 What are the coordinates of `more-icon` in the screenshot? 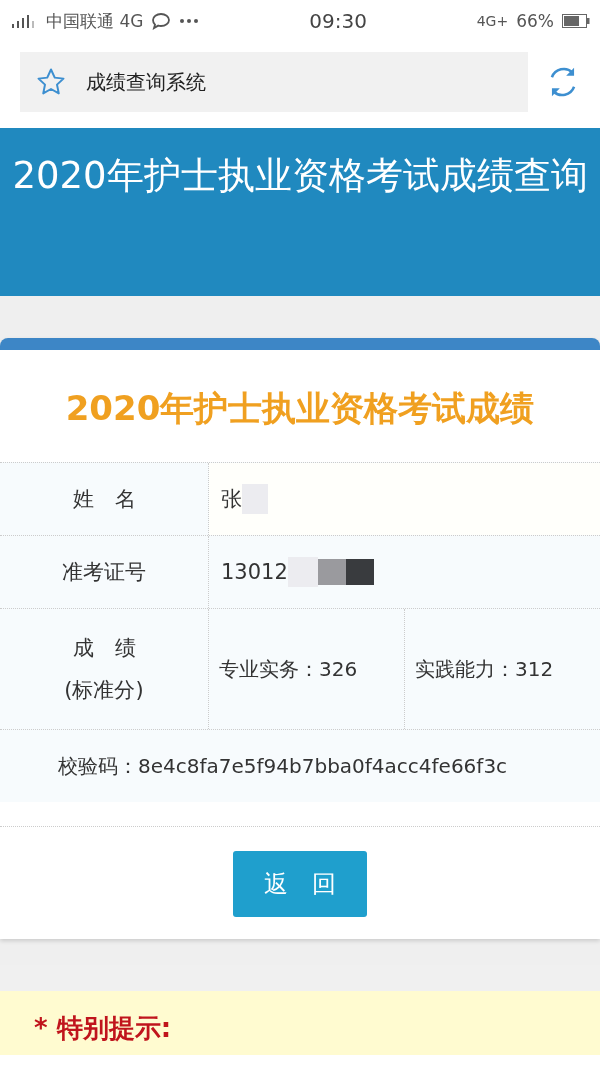 It's located at (189, 21).